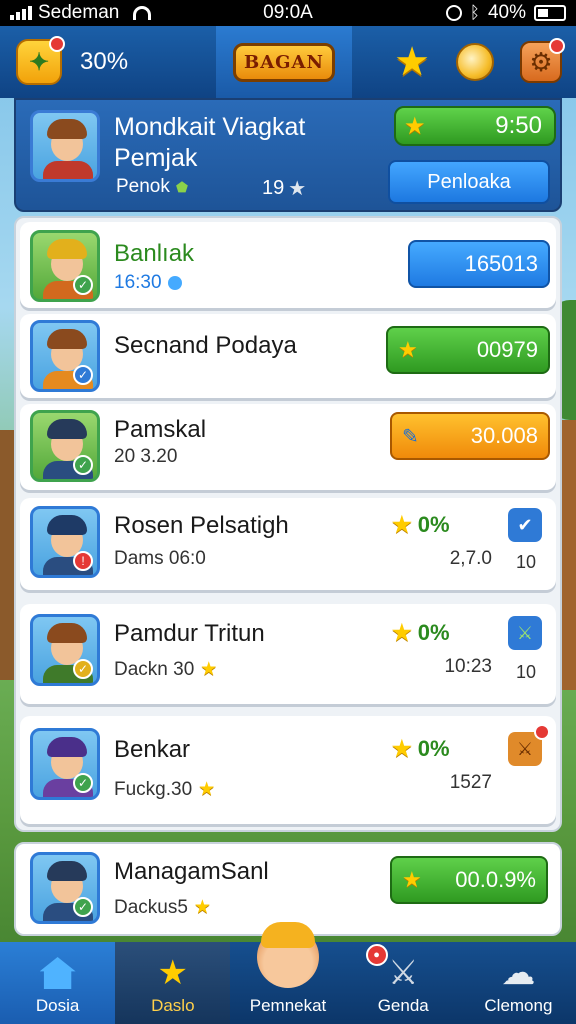  Describe the element at coordinates (152, 749) in the screenshot. I see `row-name: Benkar` at that location.